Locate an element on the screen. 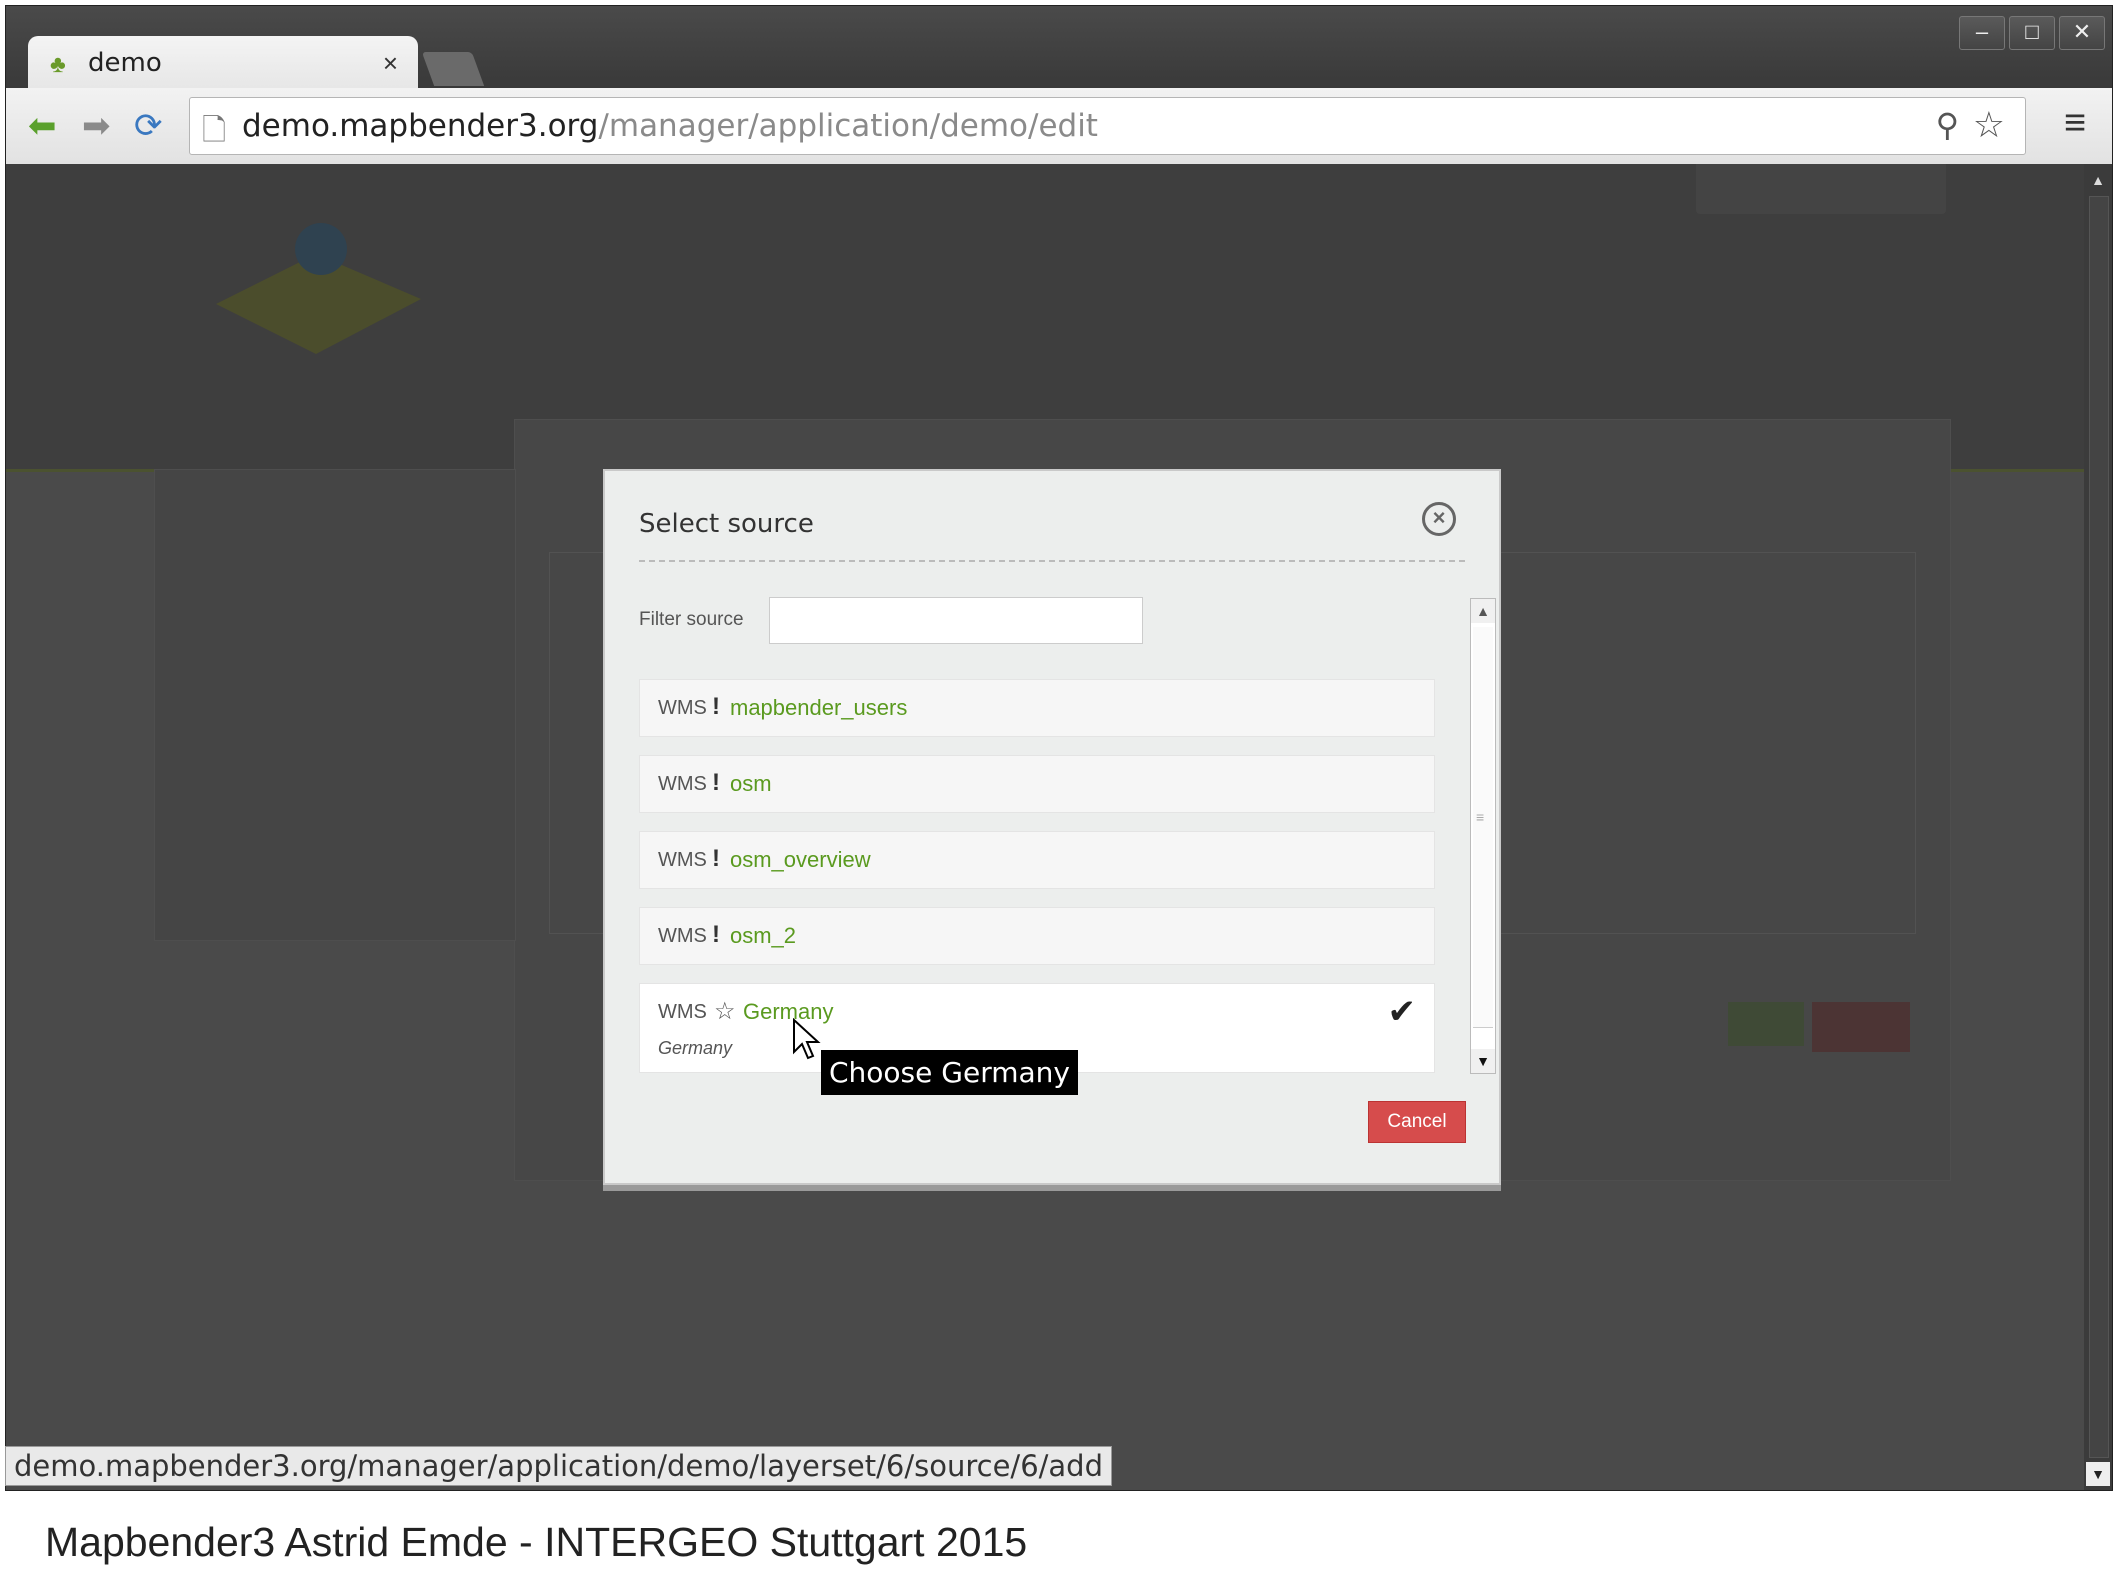 The image size is (2118, 1587). reload-icon: ⟳ is located at coordinates (148, 126).